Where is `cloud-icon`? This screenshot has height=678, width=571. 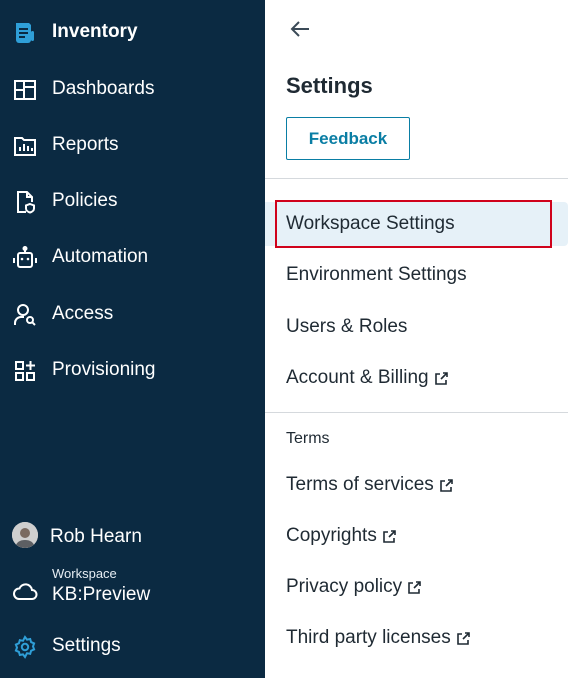
cloud-icon is located at coordinates (25, 591).